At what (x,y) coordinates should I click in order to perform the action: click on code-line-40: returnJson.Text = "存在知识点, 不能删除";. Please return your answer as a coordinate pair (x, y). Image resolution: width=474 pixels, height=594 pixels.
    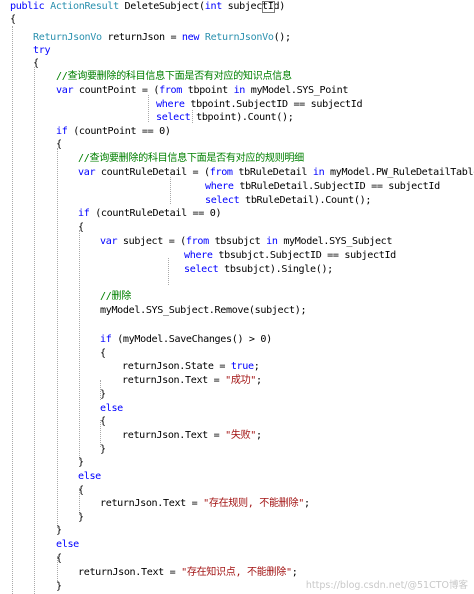
    Looking at the image, I should click on (188, 573).